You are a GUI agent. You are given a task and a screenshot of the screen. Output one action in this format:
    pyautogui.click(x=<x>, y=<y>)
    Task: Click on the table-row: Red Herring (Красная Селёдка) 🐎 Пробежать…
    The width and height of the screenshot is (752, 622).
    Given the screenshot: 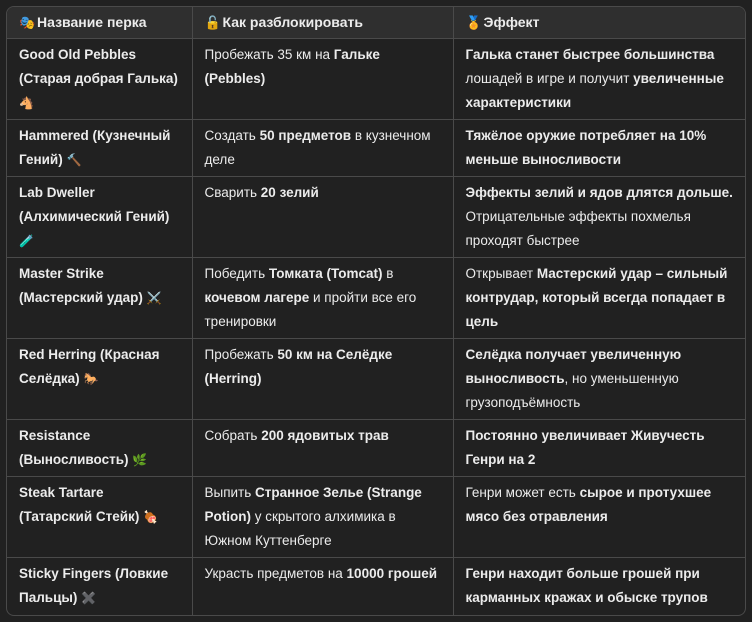 What is the action you would take?
    pyautogui.click(x=376, y=379)
    